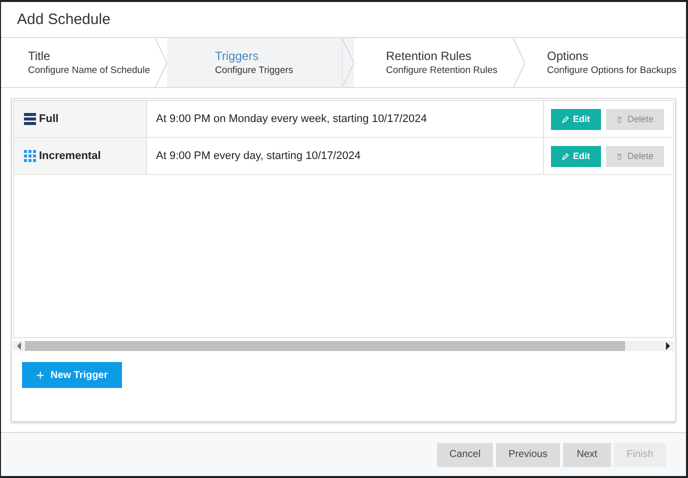 This screenshot has height=478, width=688. Describe the element at coordinates (63, 19) in the screenshot. I see `window-title: Add Schedule` at that location.